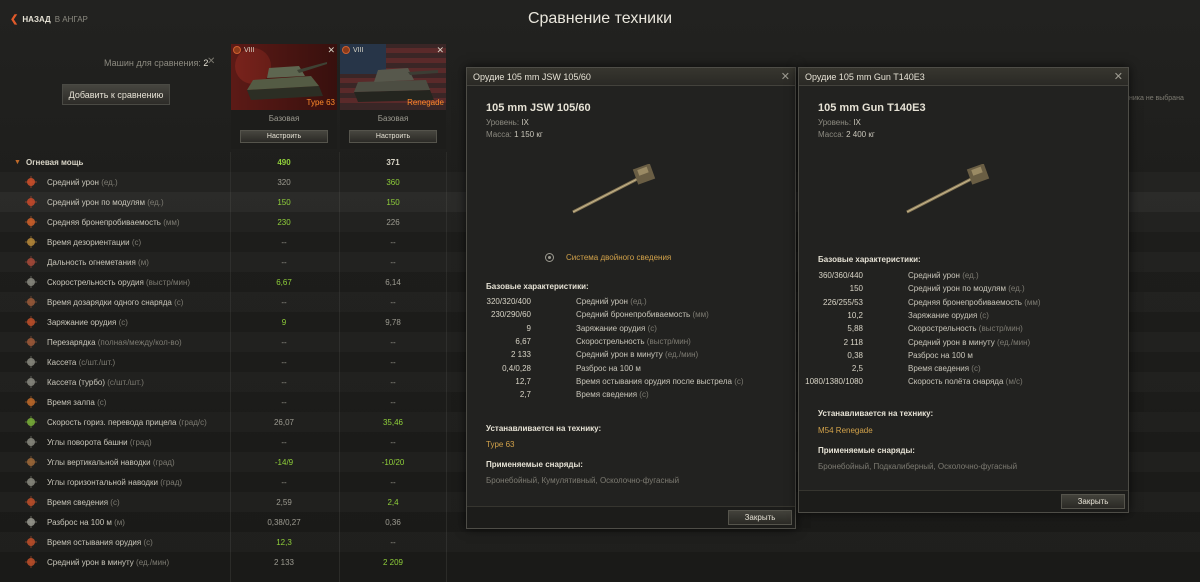  What do you see at coordinates (857, 369) in the screenshot?
I see `stat-value: 2,5` at bounding box center [857, 369].